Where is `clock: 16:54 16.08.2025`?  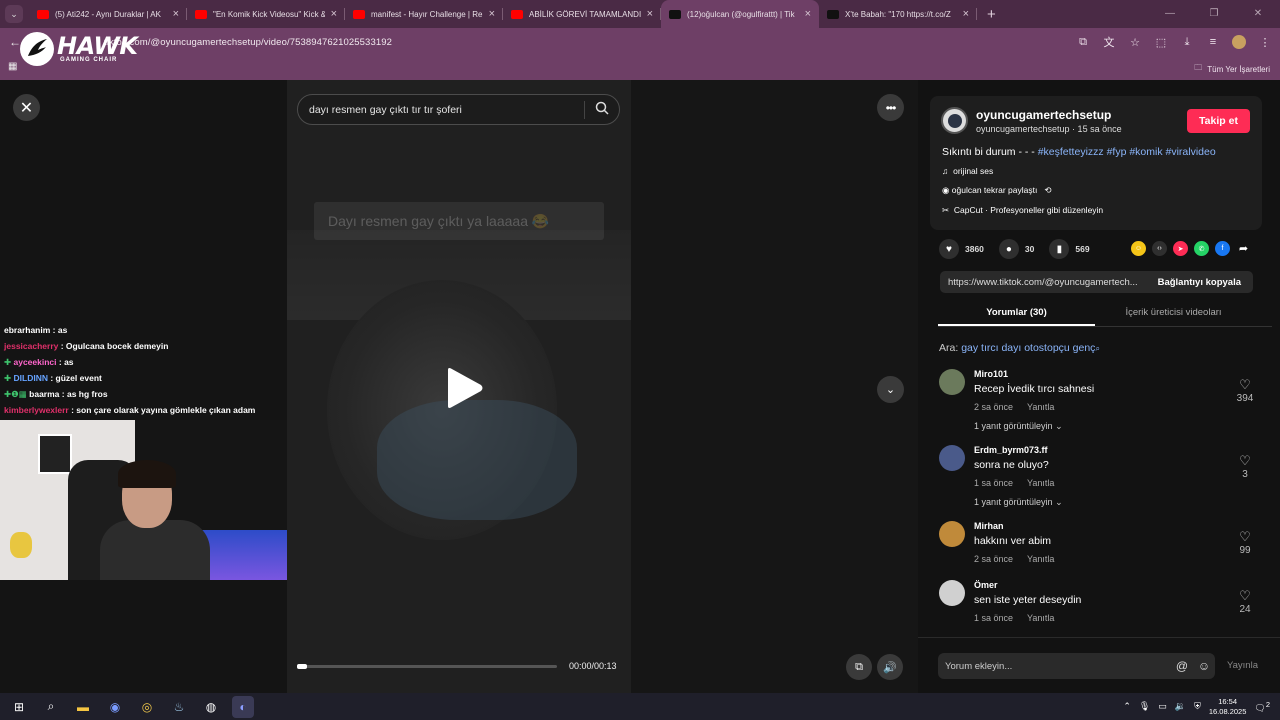 clock: 16:54 16.08.2025 is located at coordinates (1228, 707).